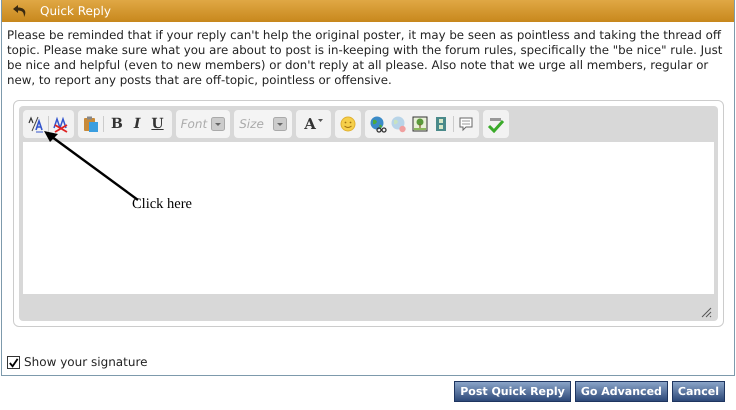 The width and height of the screenshot is (736, 410). What do you see at coordinates (36, 124) in the screenshot?
I see `mode-switch-icon` at bounding box center [36, 124].